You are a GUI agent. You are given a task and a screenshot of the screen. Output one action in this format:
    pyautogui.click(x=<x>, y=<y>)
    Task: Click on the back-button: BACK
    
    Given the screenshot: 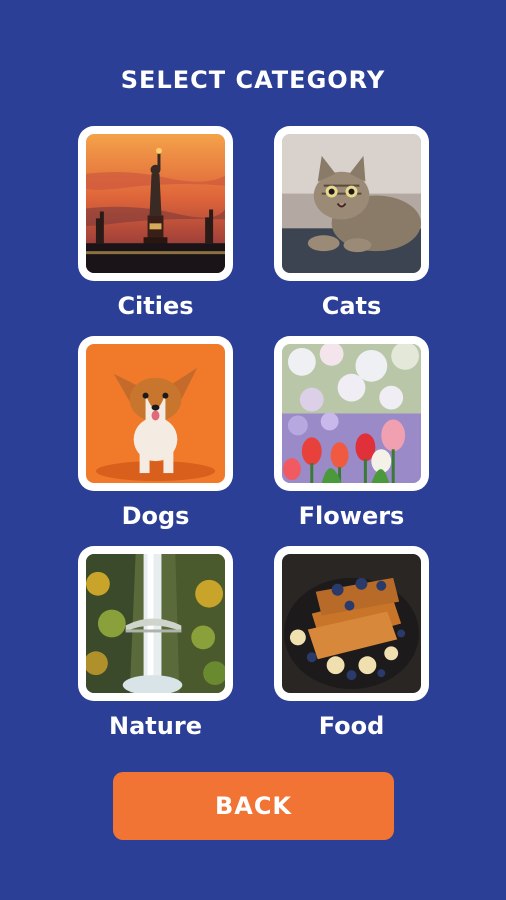 What is the action you would take?
    pyautogui.click(x=253, y=806)
    